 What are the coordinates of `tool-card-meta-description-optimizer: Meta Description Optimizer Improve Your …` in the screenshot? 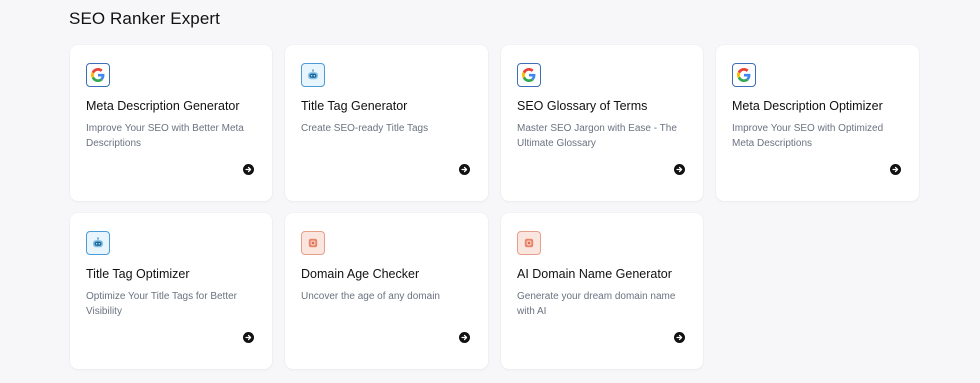 It's located at (817, 123).